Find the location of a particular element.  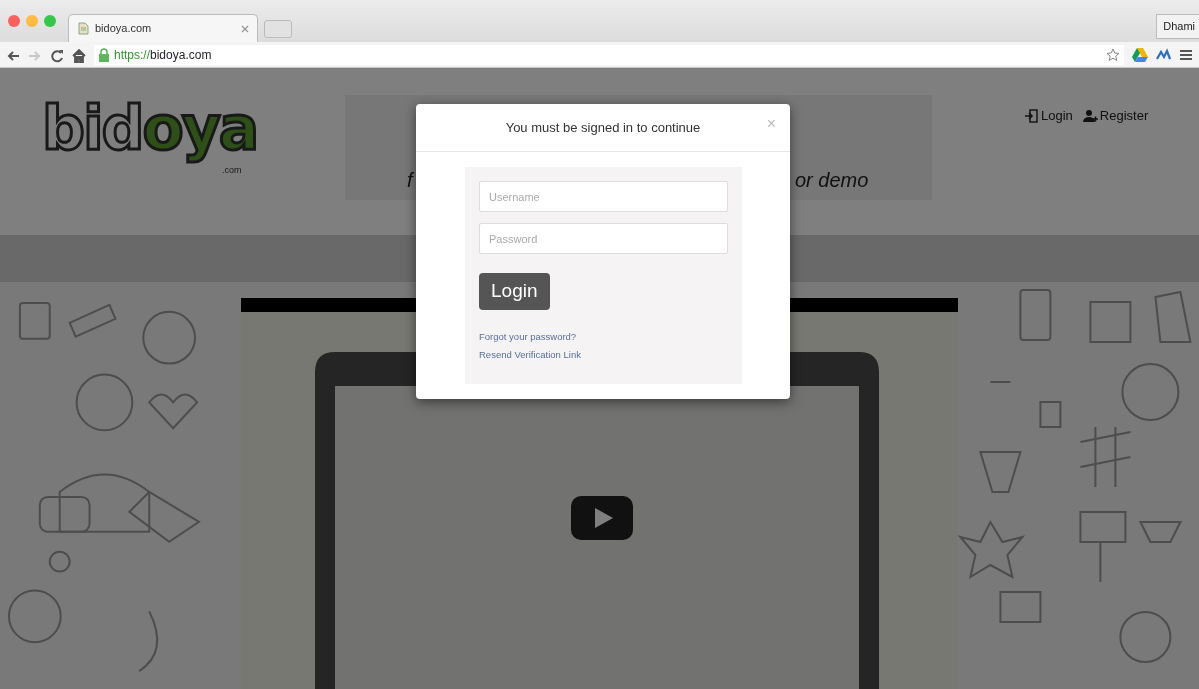

tab-title: bidoya.com is located at coordinates (124, 29).